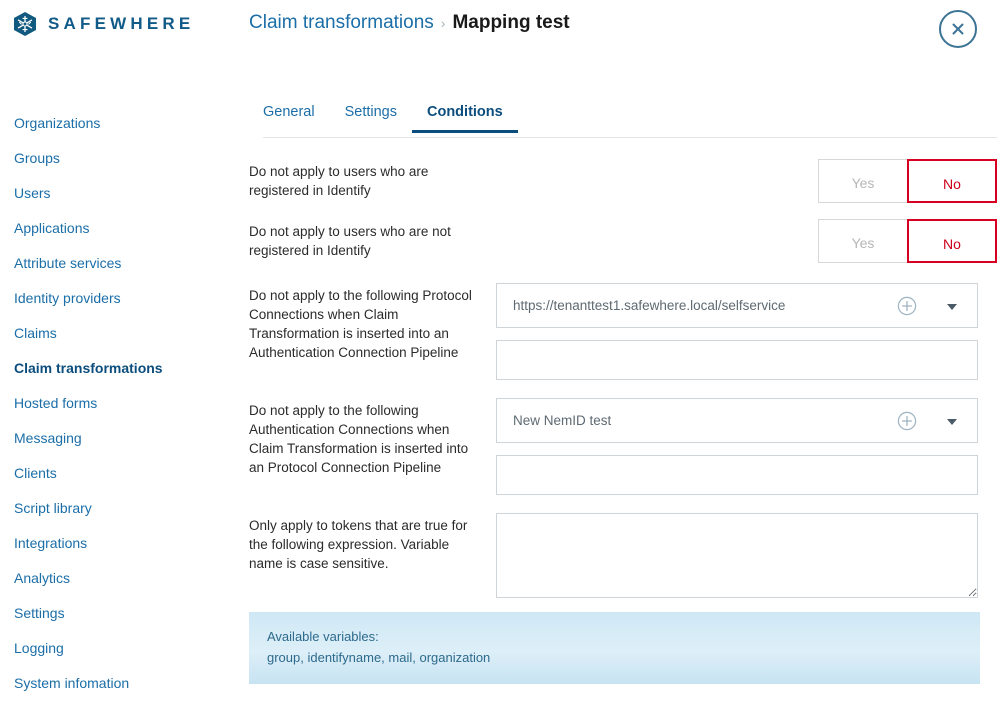 This screenshot has height=710, width=997. What do you see at coordinates (117, 438) in the screenshot?
I see `sidebar-item-messaging: Messaging` at bounding box center [117, 438].